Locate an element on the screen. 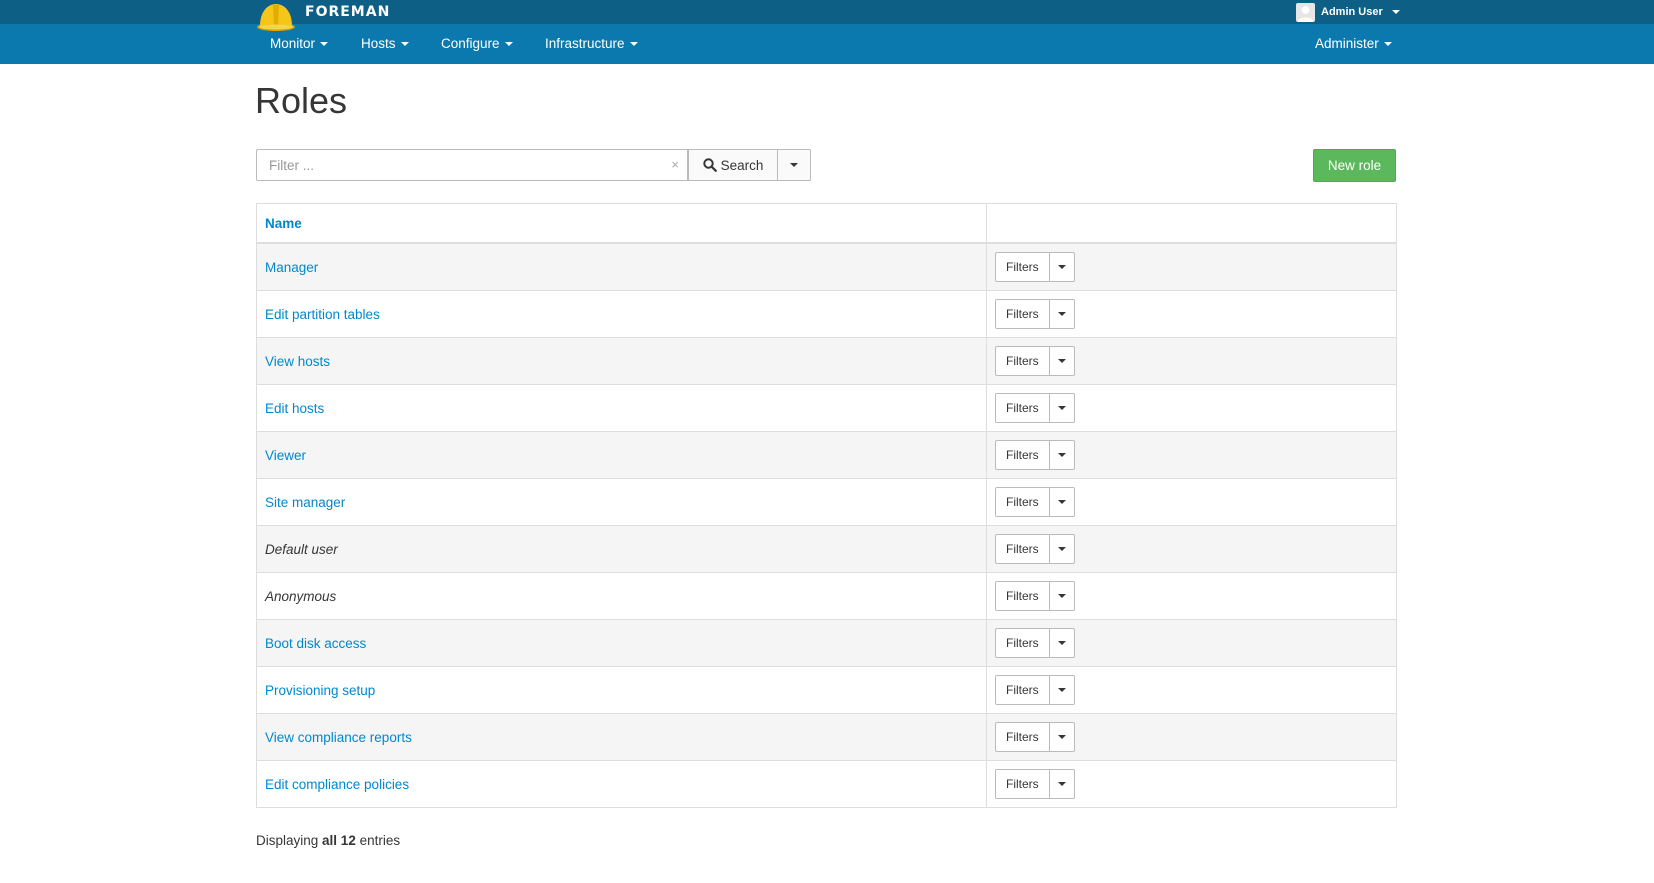 Image resolution: width=1654 pixels, height=883 pixels. role-name-cell: Edit partition tables is located at coordinates (621, 314).